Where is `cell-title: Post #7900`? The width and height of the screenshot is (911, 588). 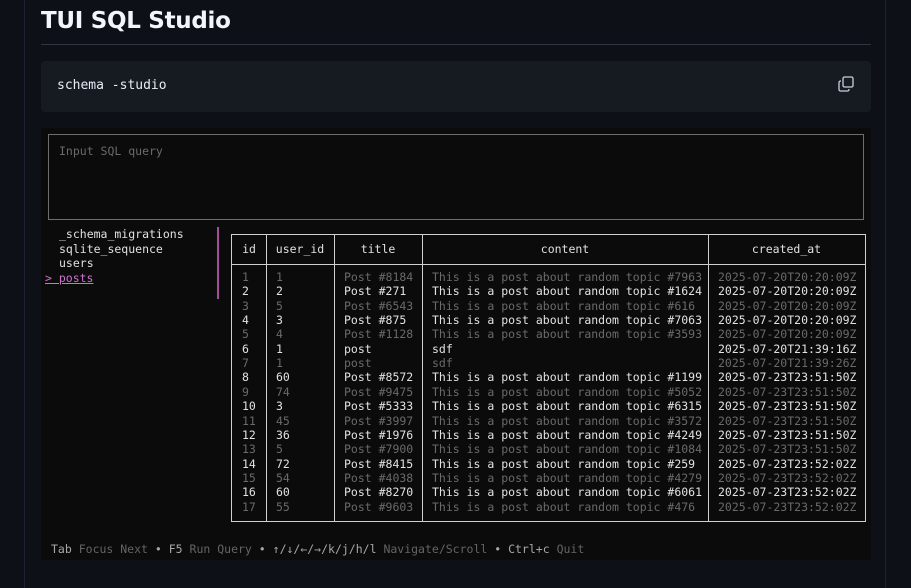
cell-title: Post #7900 is located at coordinates (379, 449).